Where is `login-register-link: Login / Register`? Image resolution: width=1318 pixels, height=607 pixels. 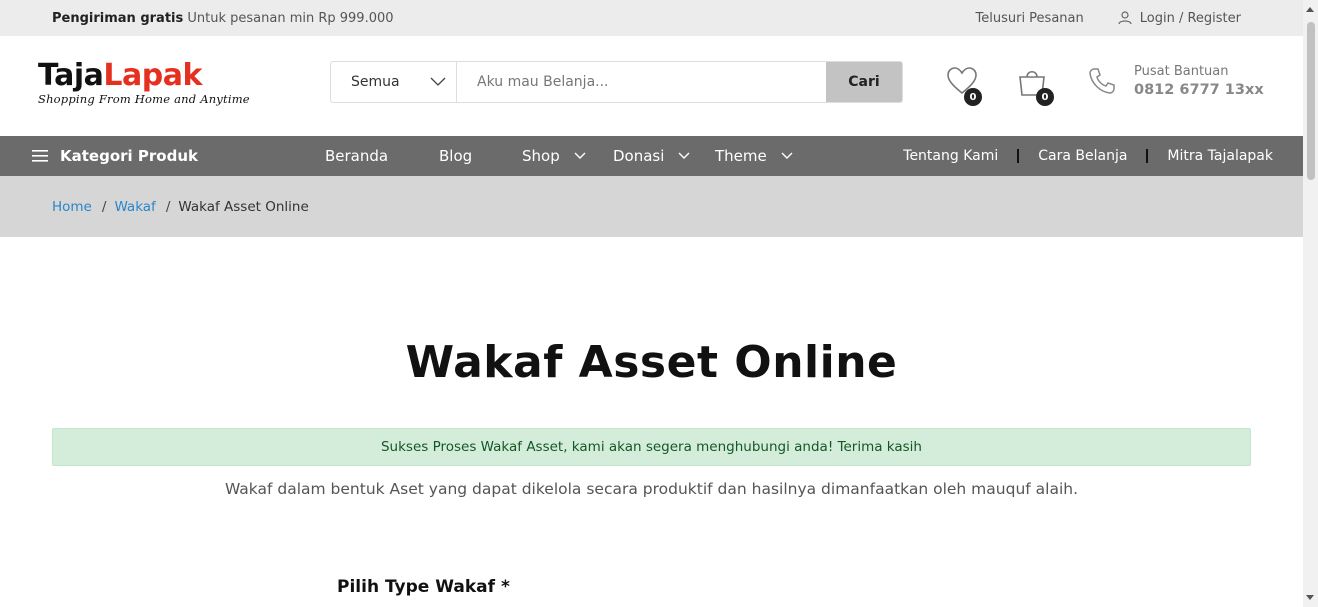 login-register-link: Login / Register is located at coordinates (1179, 18).